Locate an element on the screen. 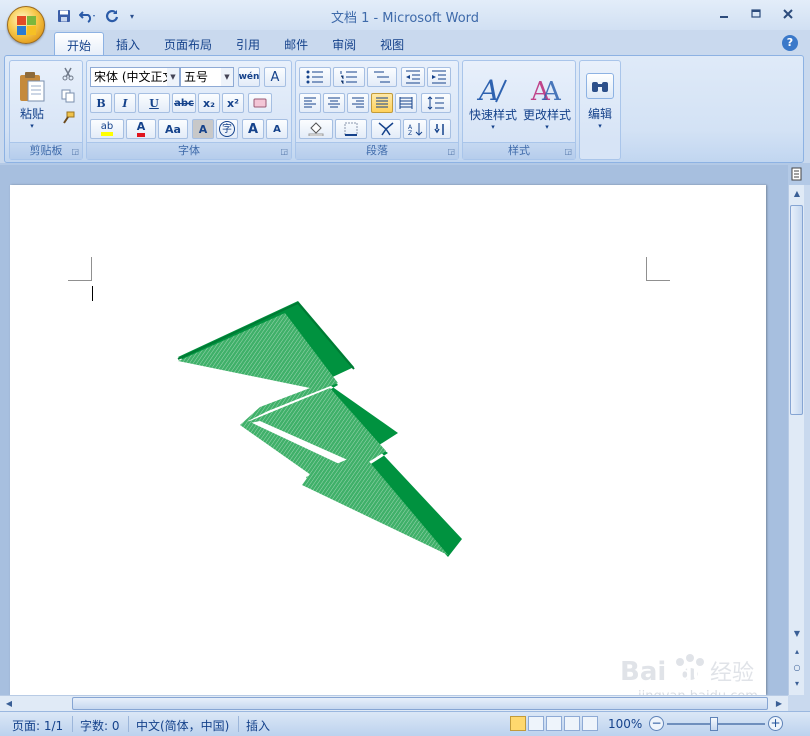 Image resolution: width=810 pixels, height=736 pixels. tab-mailings: 邮件 is located at coordinates (296, 44).